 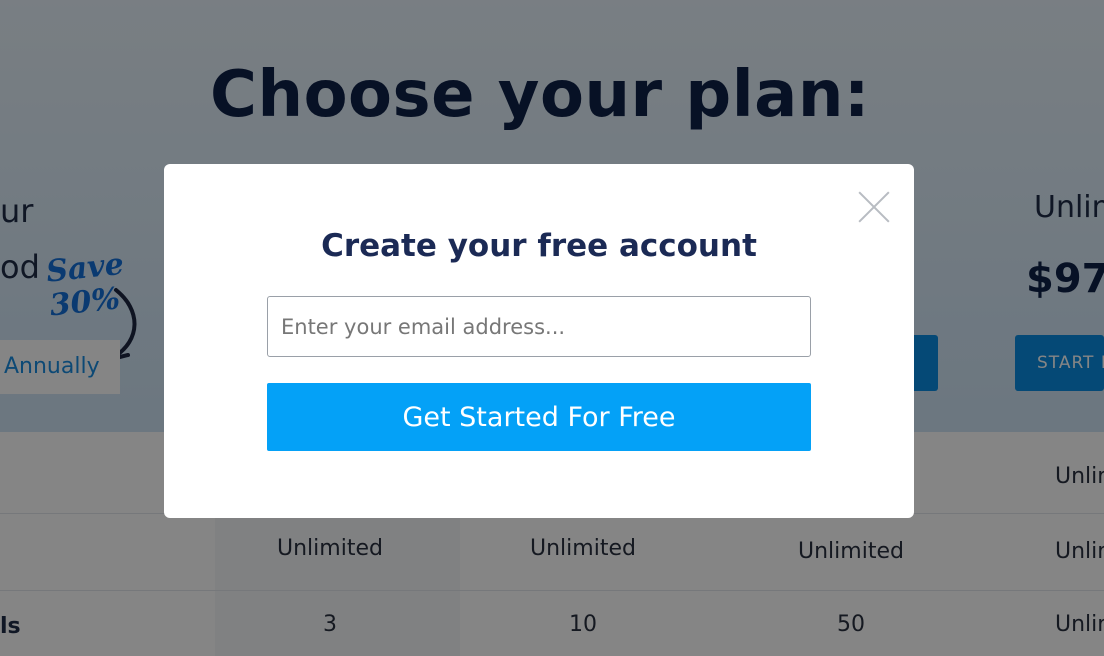 What do you see at coordinates (539, 326) in the screenshot?
I see `email-input` at bounding box center [539, 326].